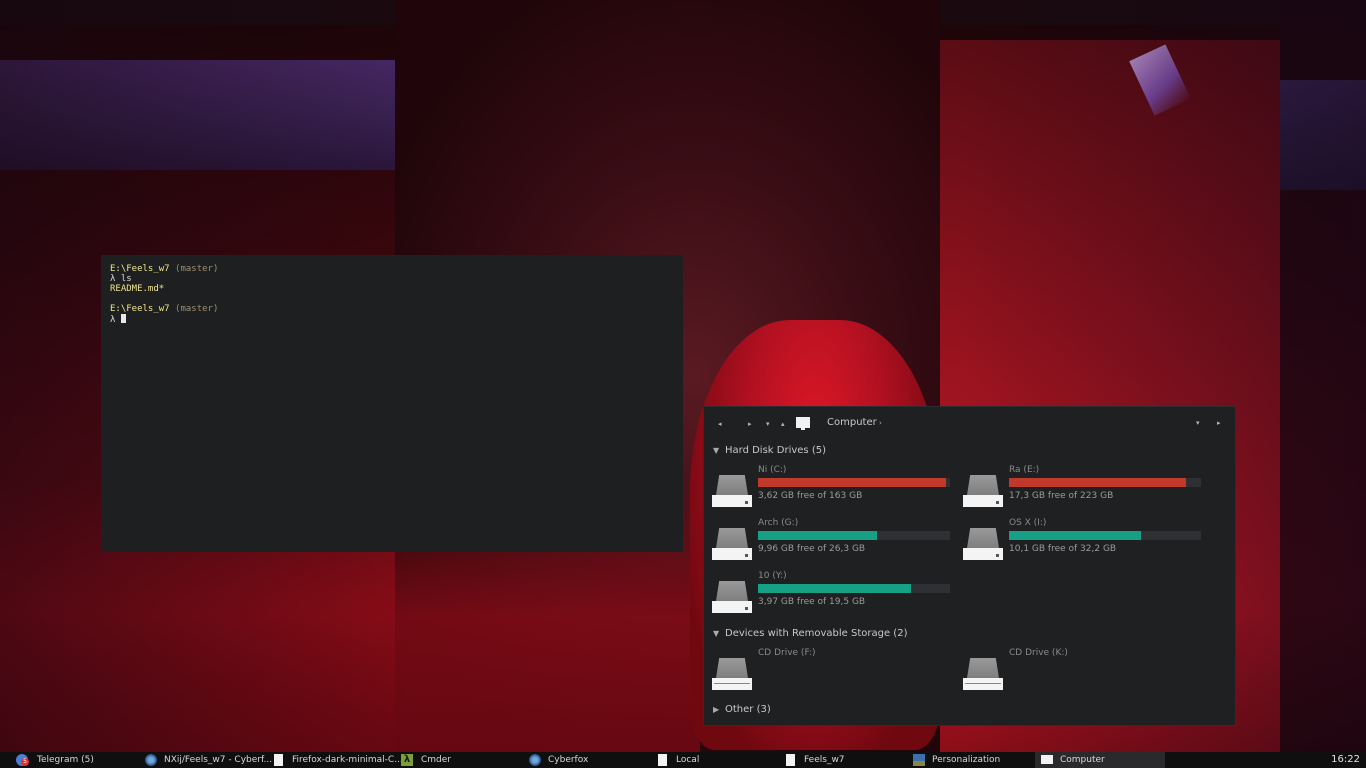 This screenshot has height=768, width=1366. What do you see at coordinates (768, 424) in the screenshot?
I see `recent-pages-icon: ▾` at bounding box center [768, 424].